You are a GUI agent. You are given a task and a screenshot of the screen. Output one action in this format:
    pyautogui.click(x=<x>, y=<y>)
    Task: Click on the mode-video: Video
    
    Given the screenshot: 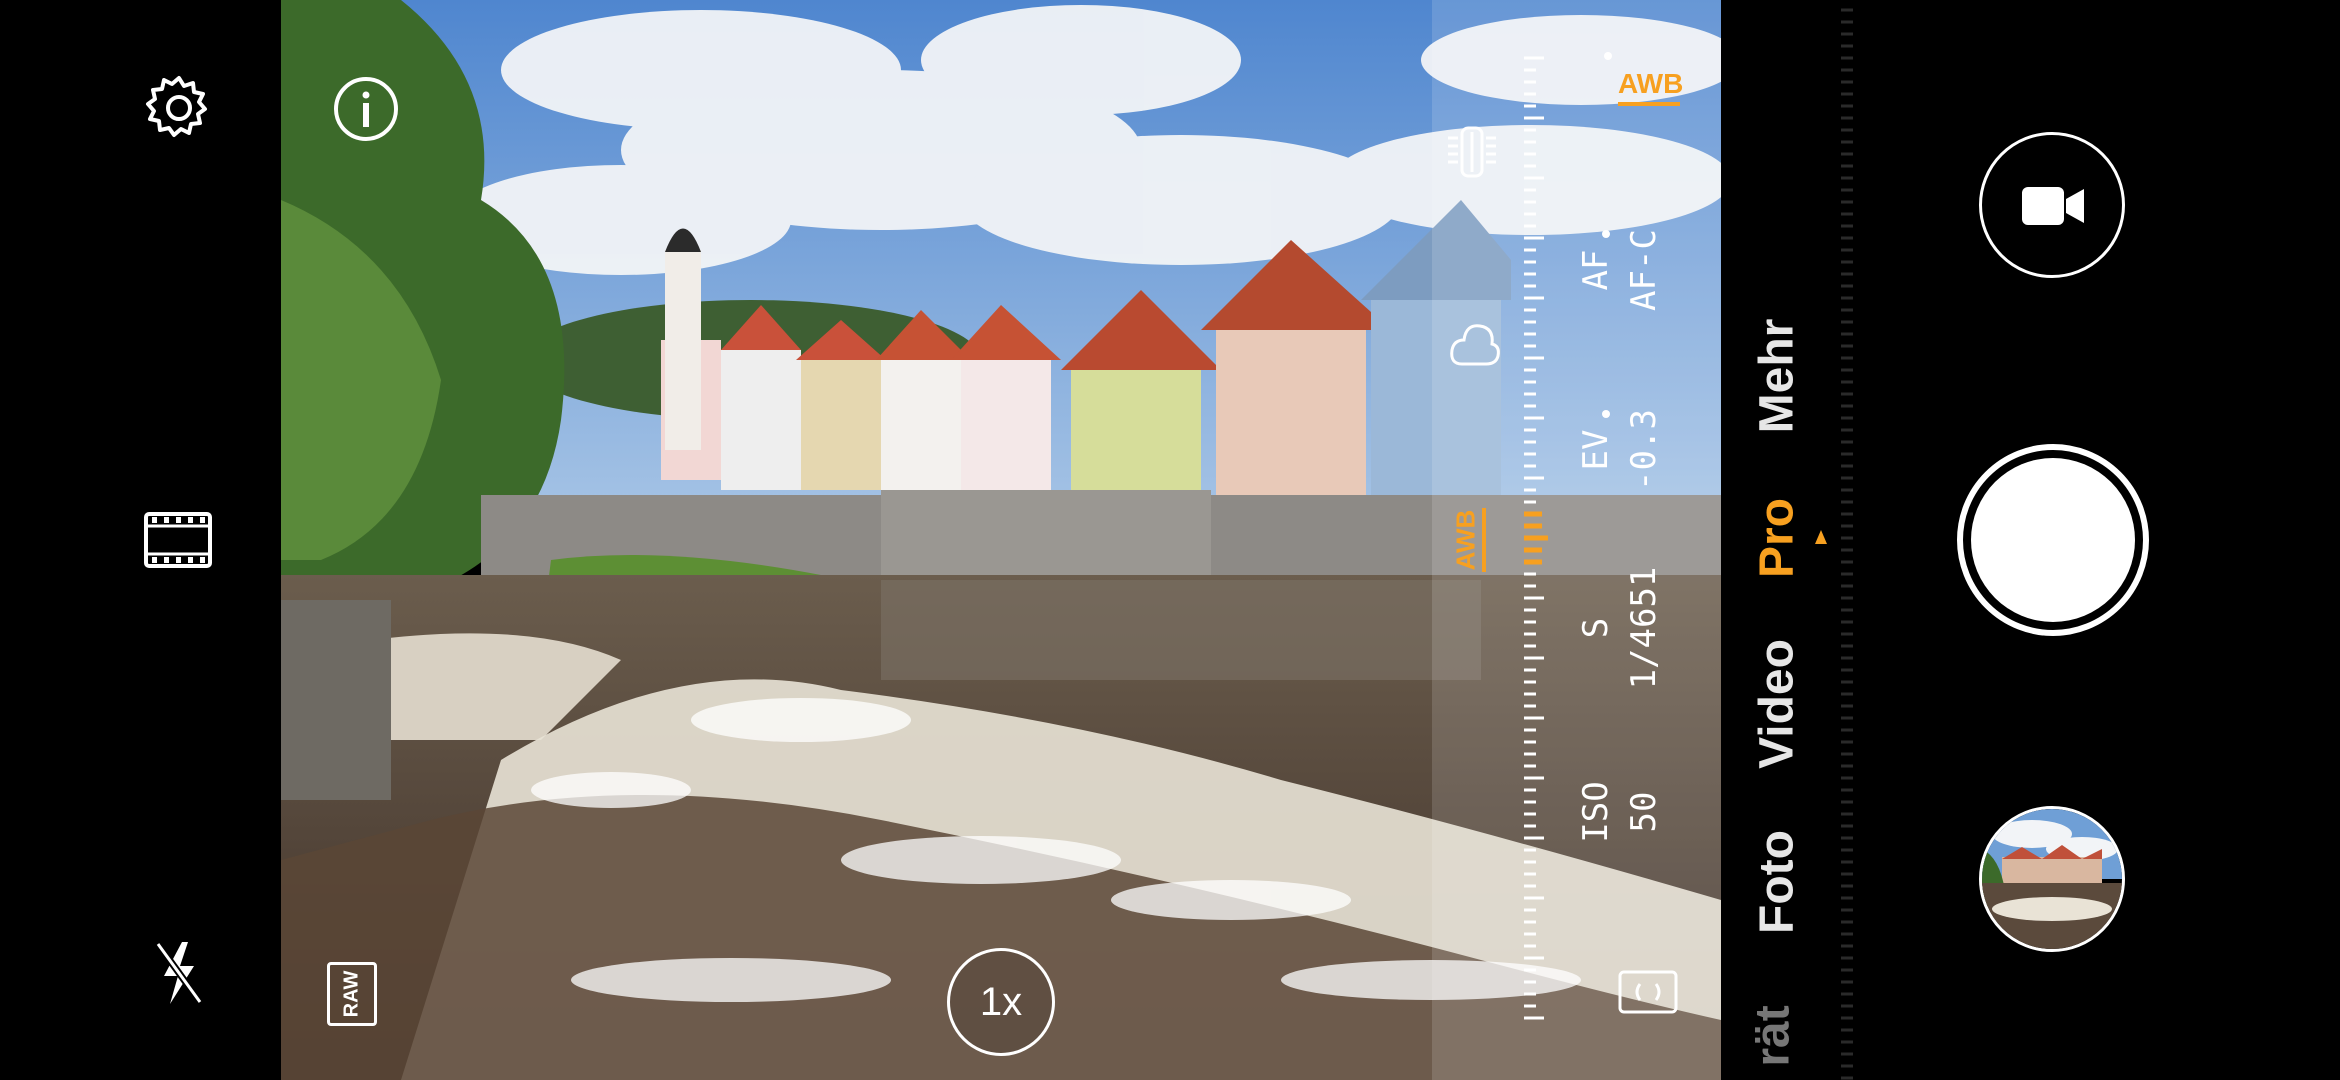 What is the action you would take?
    pyautogui.click(x=1777, y=704)
    